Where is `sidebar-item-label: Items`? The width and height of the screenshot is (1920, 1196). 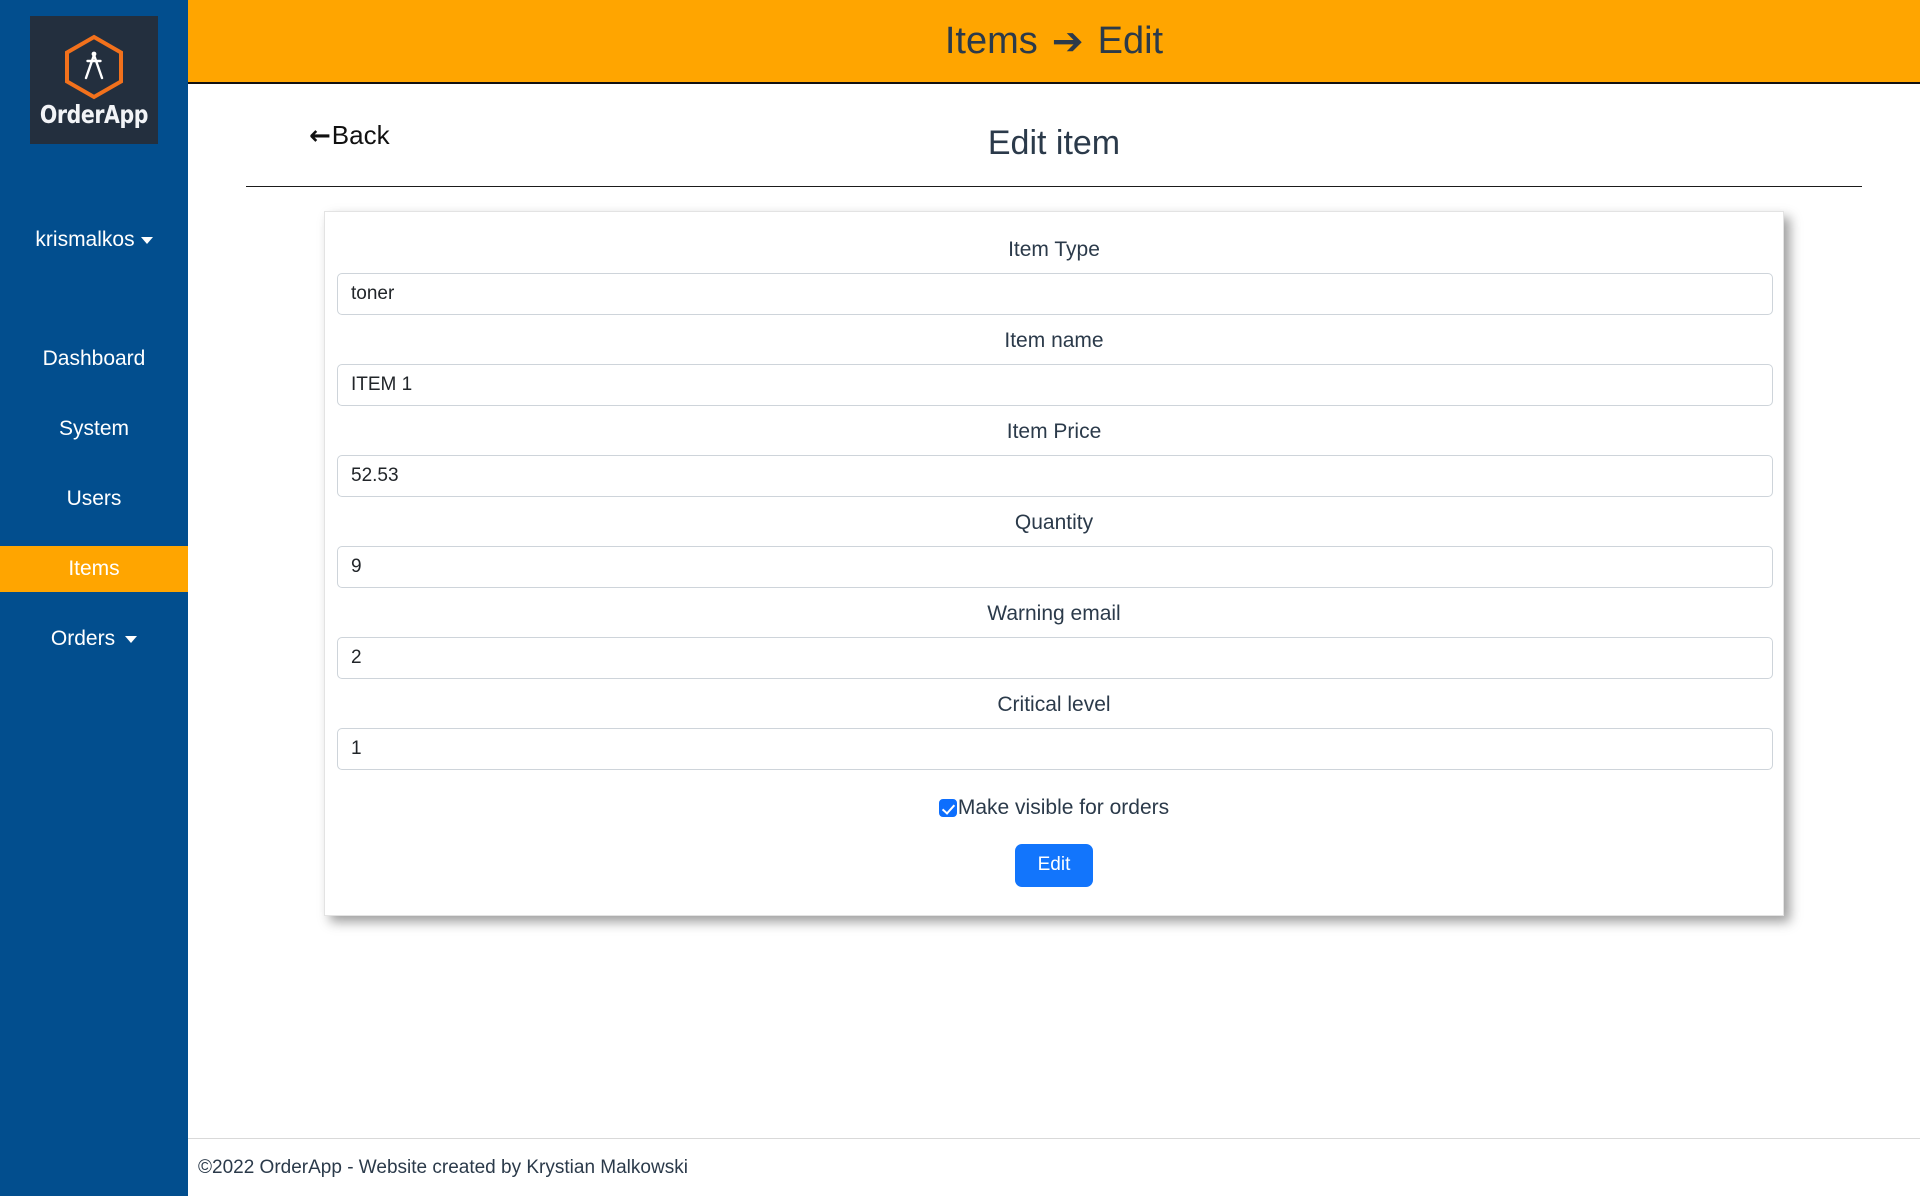
sidebar-item-label: Items is located at coordinates (94, 568).